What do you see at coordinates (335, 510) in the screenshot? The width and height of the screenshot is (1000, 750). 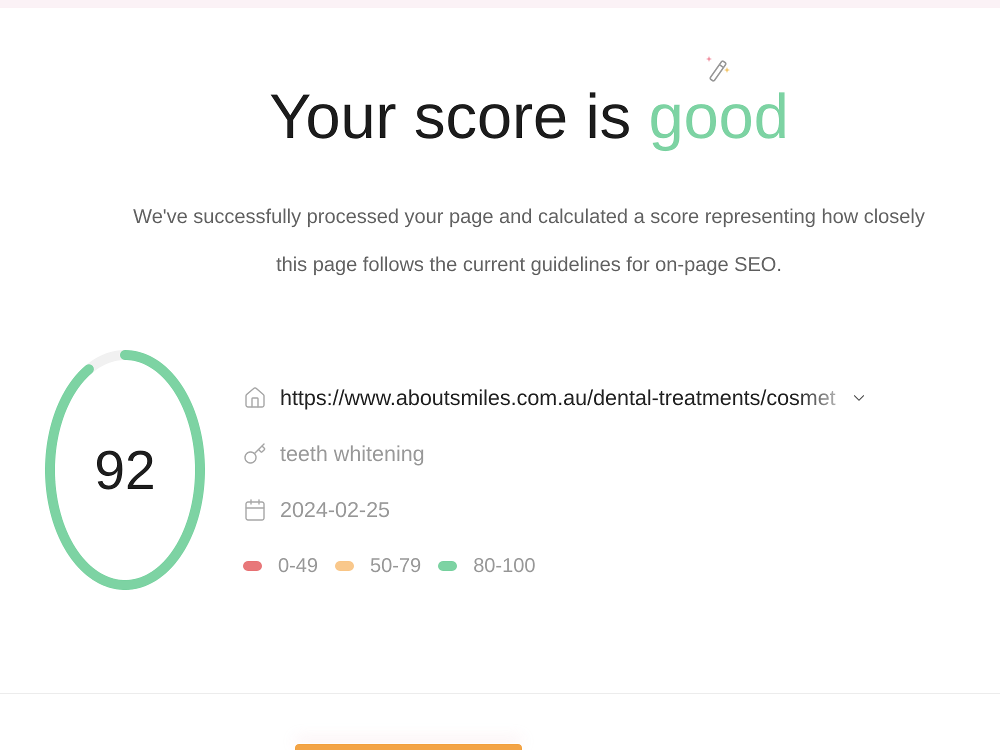 I see `date-text: 2024-02-25` at bounding box center [335, 510].